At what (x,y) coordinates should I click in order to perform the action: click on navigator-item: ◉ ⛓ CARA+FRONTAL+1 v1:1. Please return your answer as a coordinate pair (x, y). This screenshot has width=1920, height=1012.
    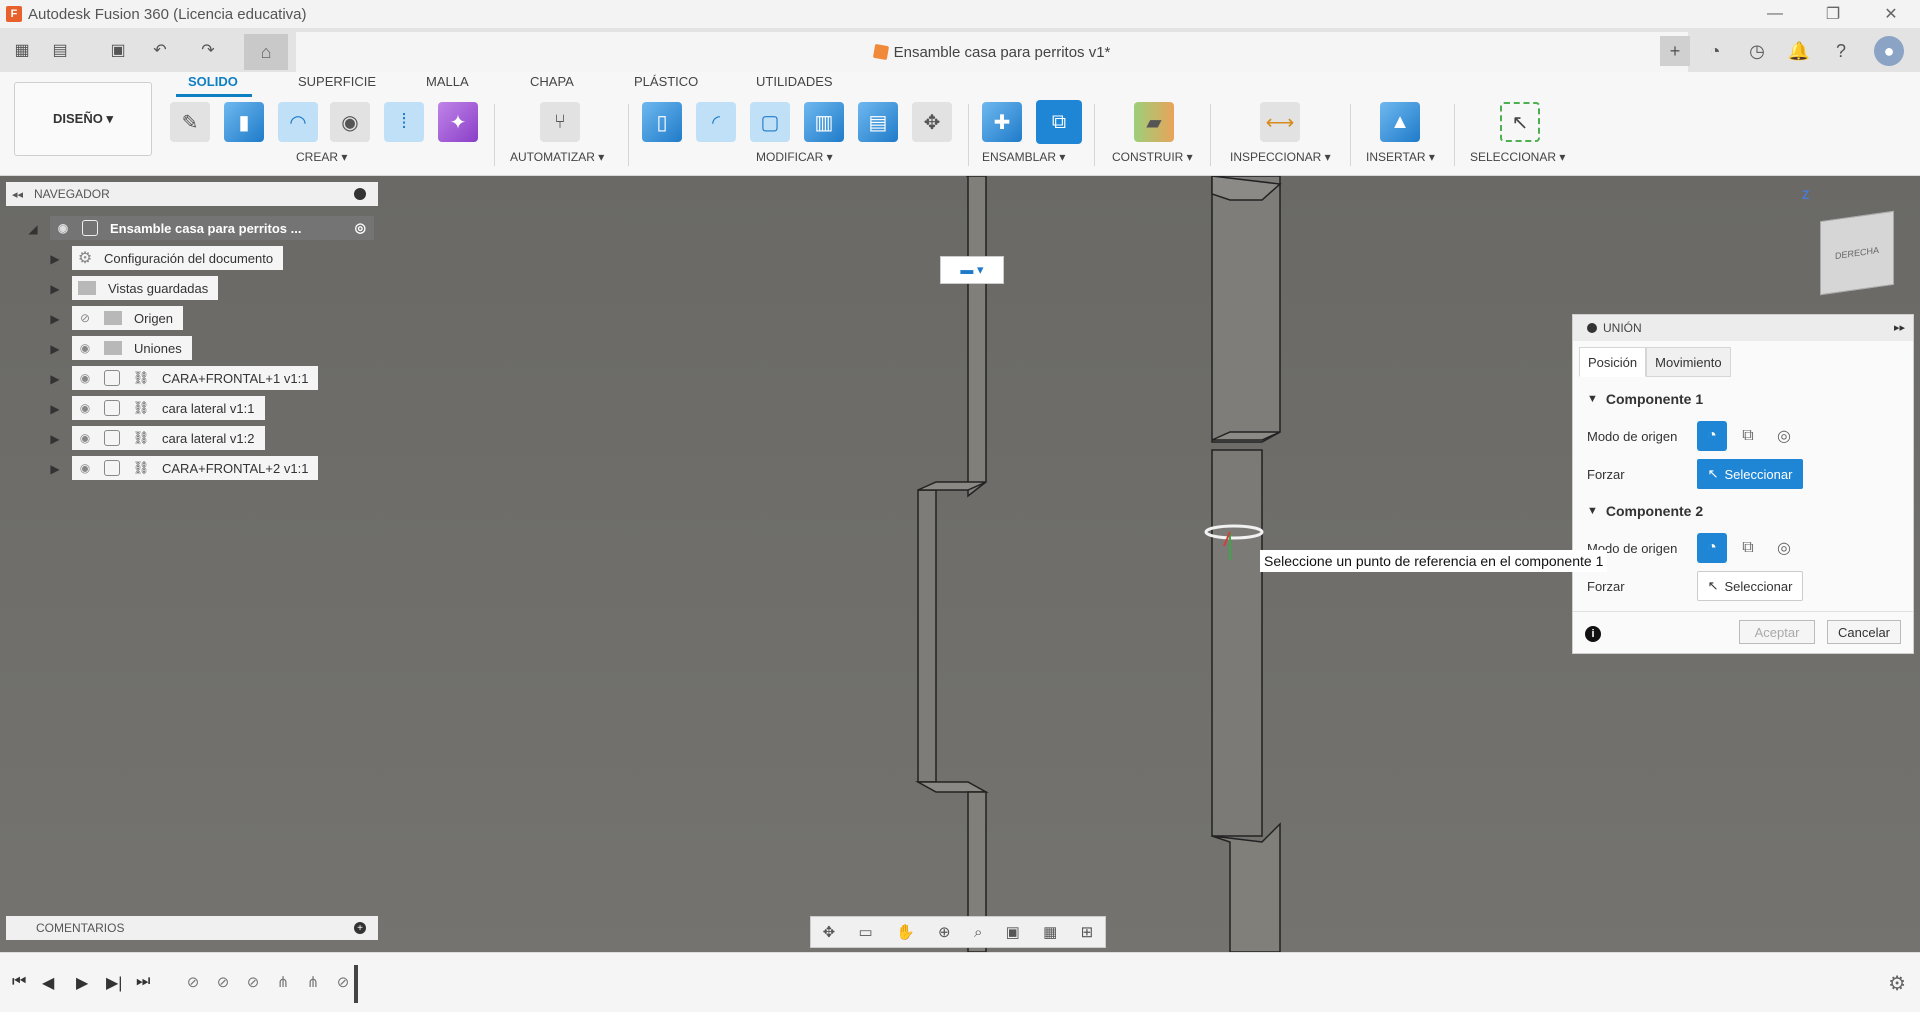
    Looking at the image, I should click on (195, 378).